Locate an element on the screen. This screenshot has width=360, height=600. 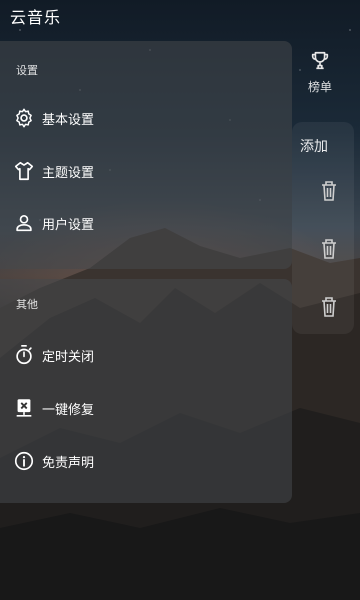
add-button: 添加 is located at coordinates (314, 146).